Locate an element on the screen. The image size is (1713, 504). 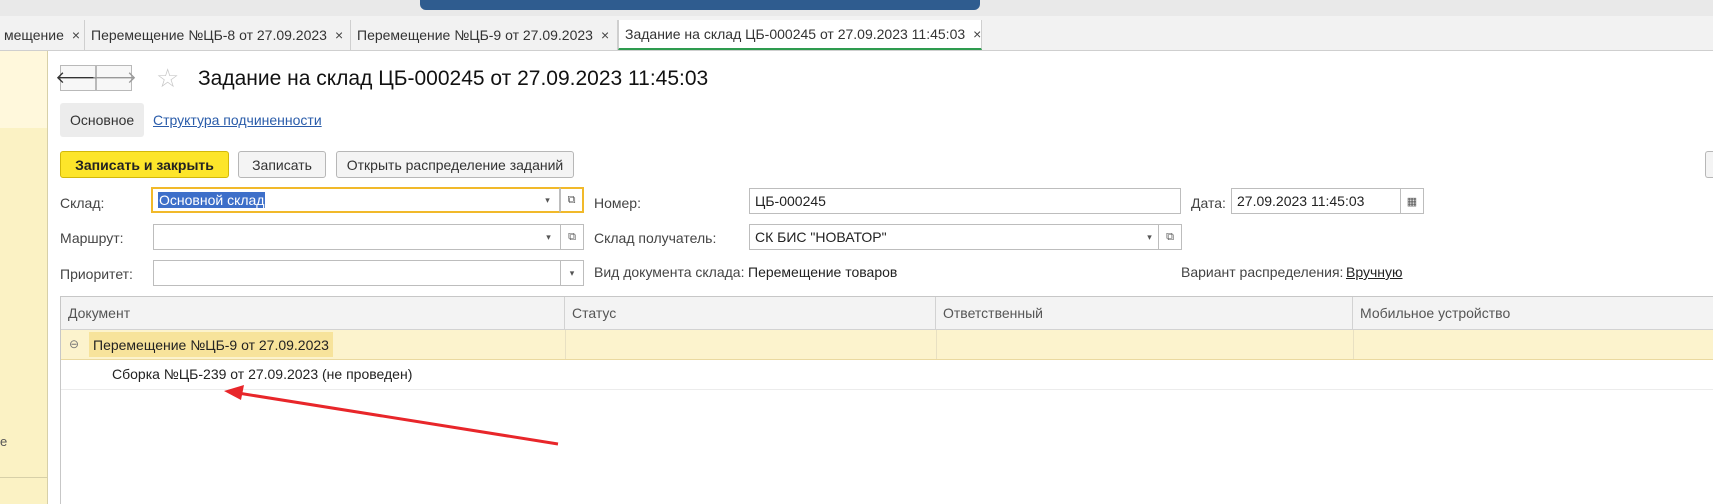
annotation-arrow is located at coordinates (391, 415).